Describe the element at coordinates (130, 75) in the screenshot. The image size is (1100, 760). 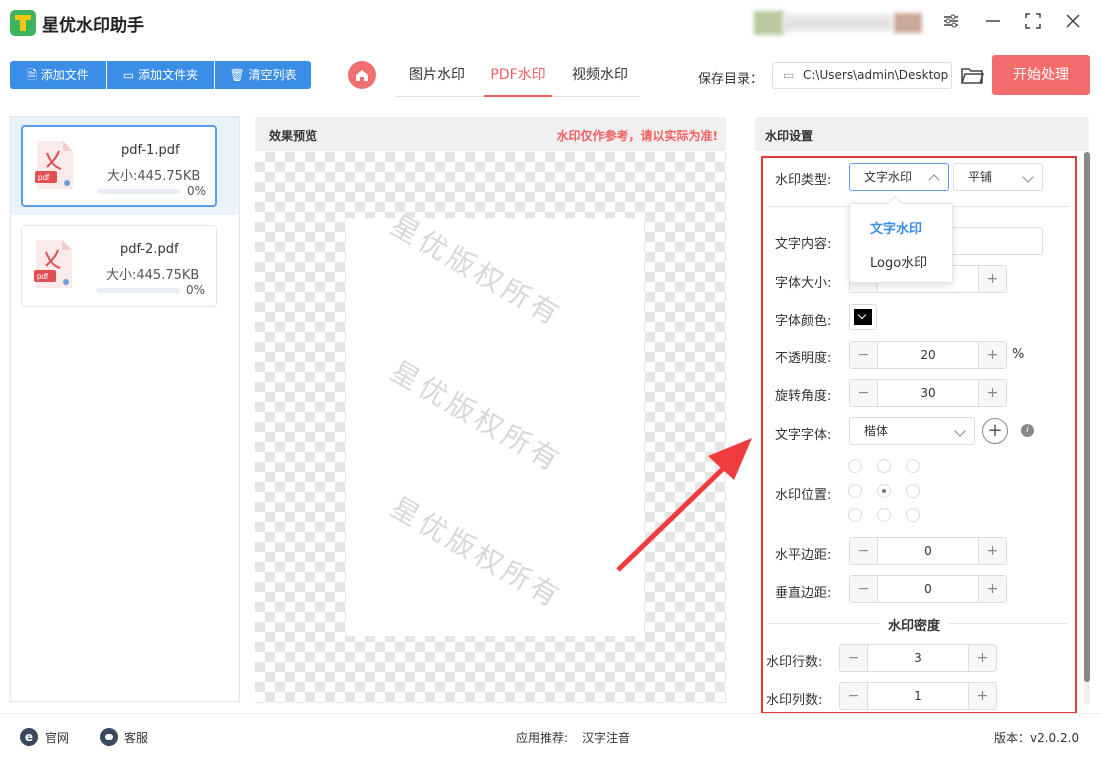
I see `folder-icon: ▭` at that location.